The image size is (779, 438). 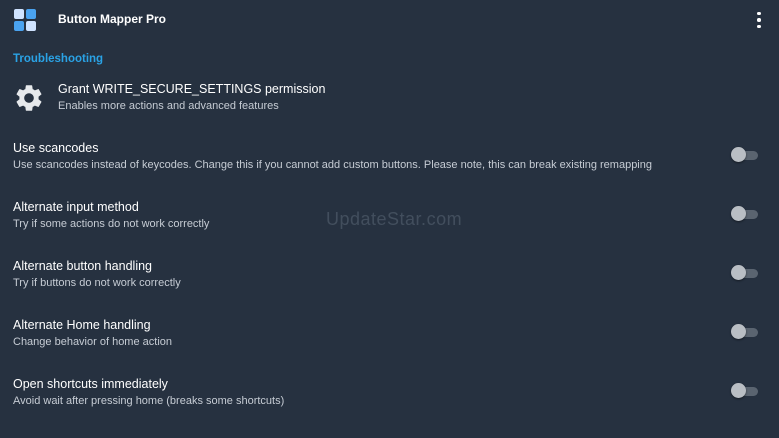 What do you see at coordinates (29, 98) in the screenshot?
I see `gear-icon` at bounding box center [29, 98].